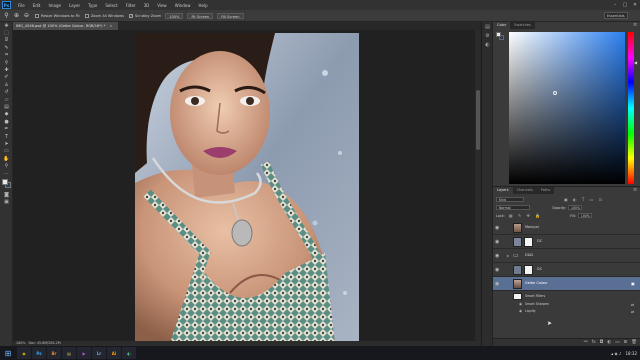 The width and height of the screenshot is (640, 360). I want to click on lock-icons: ▦ ✎ ✥ 🔒, so click(525, 215).